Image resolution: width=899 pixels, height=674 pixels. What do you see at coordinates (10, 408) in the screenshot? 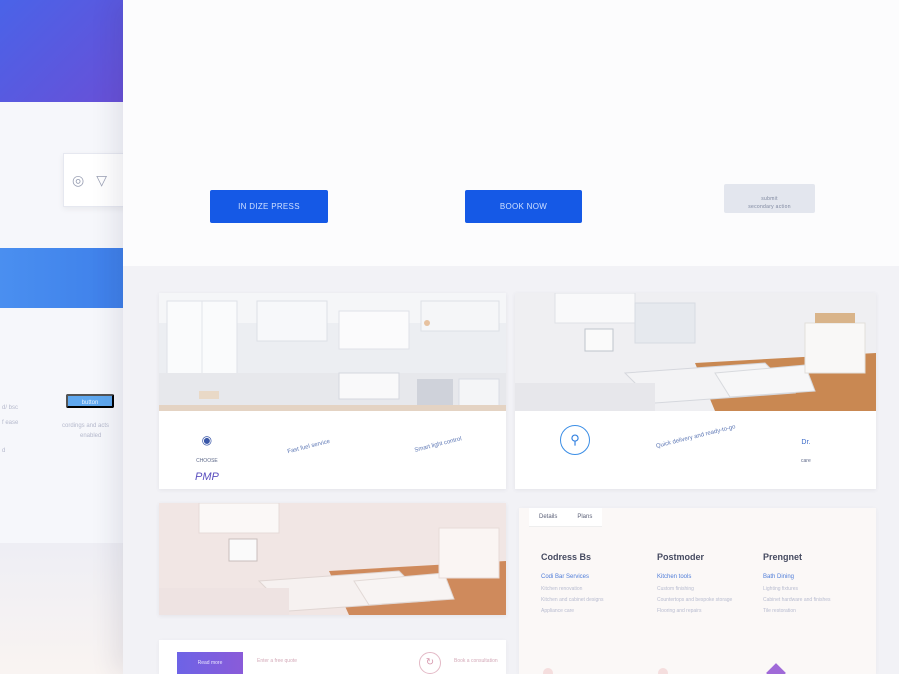
I see `background-faint-text: d/ bsc` at bounding box center [10, 408].